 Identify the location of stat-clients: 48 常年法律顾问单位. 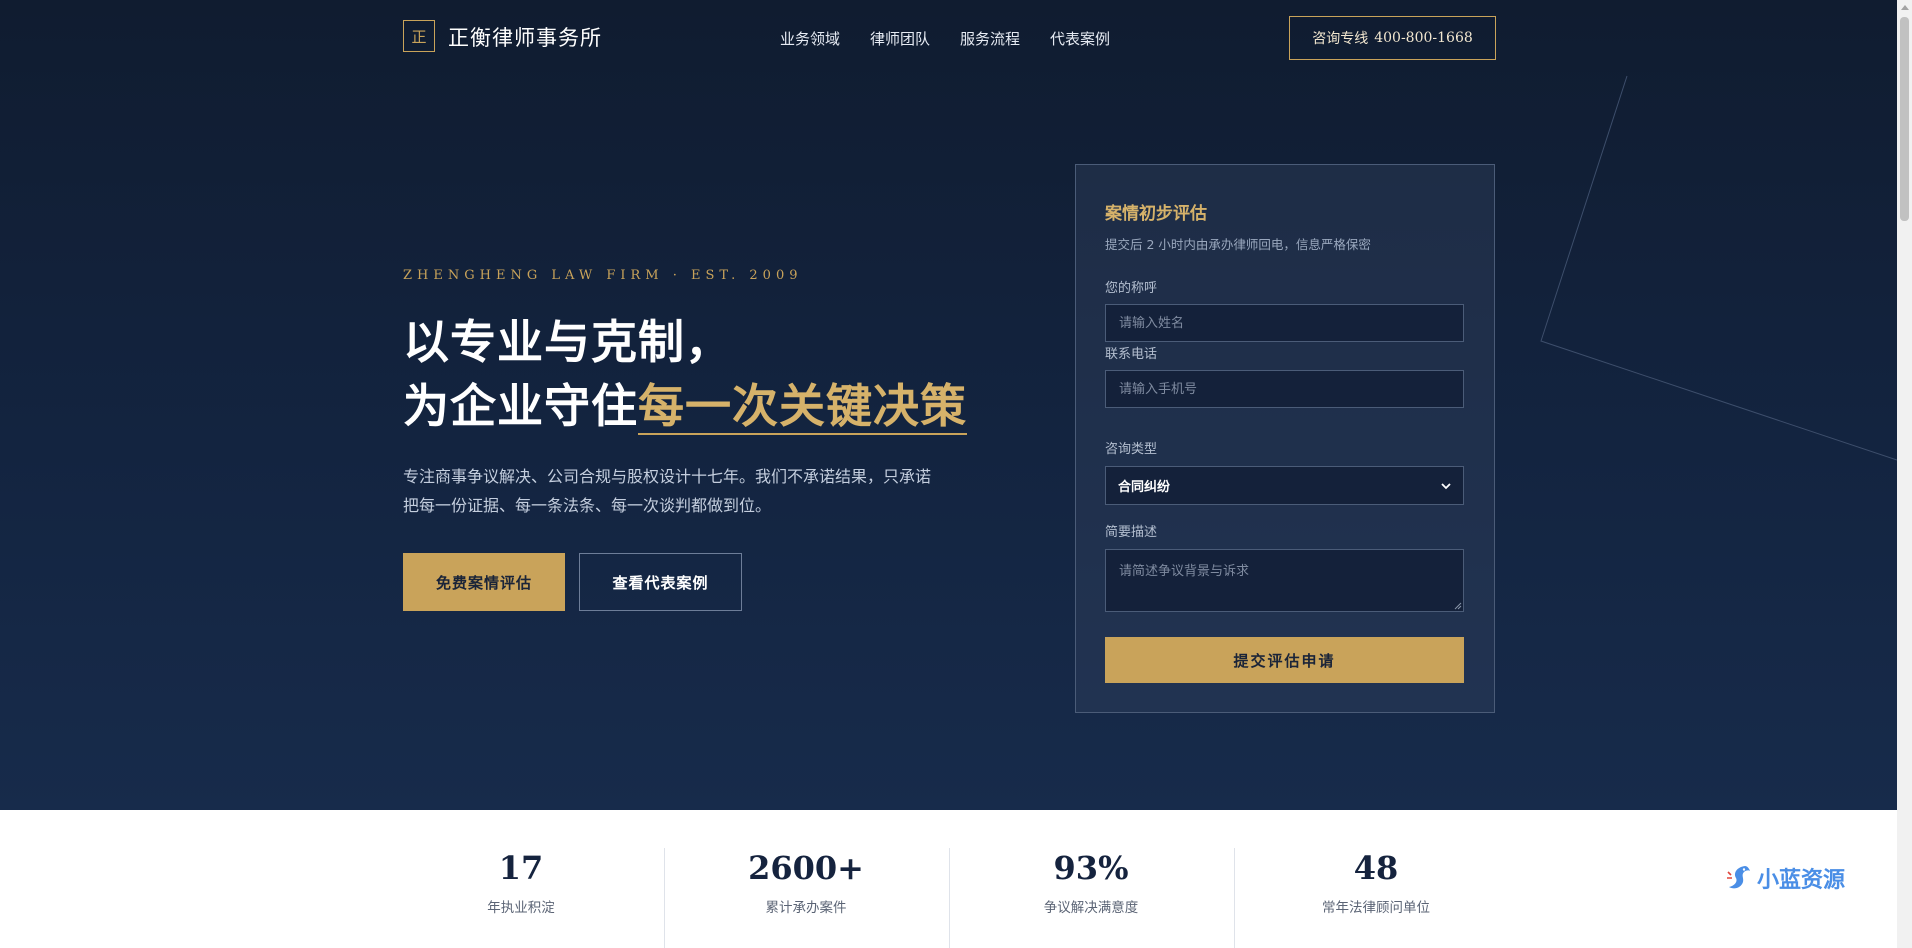
(1376, 882).